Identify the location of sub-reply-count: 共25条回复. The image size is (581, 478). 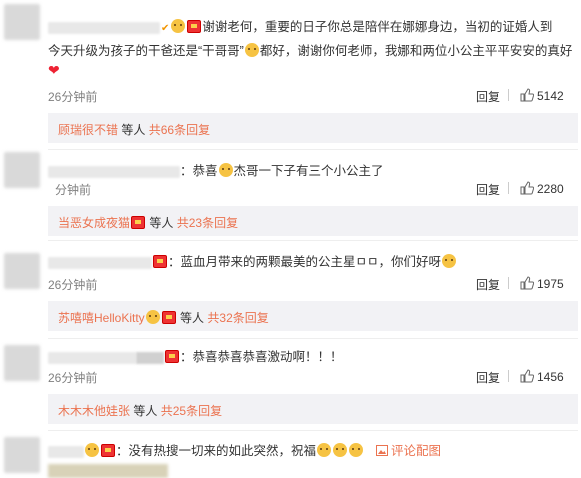
(191, 411).